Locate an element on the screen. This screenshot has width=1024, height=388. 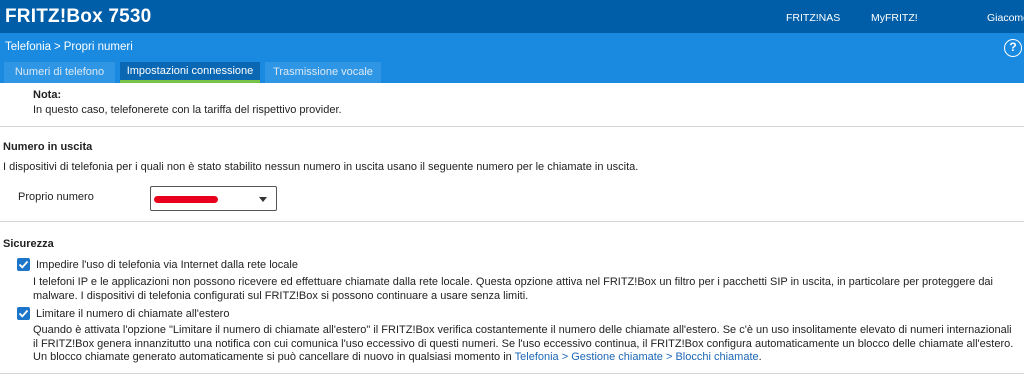
own-number-label: Proprio numero is located at coordinates (56, 197).